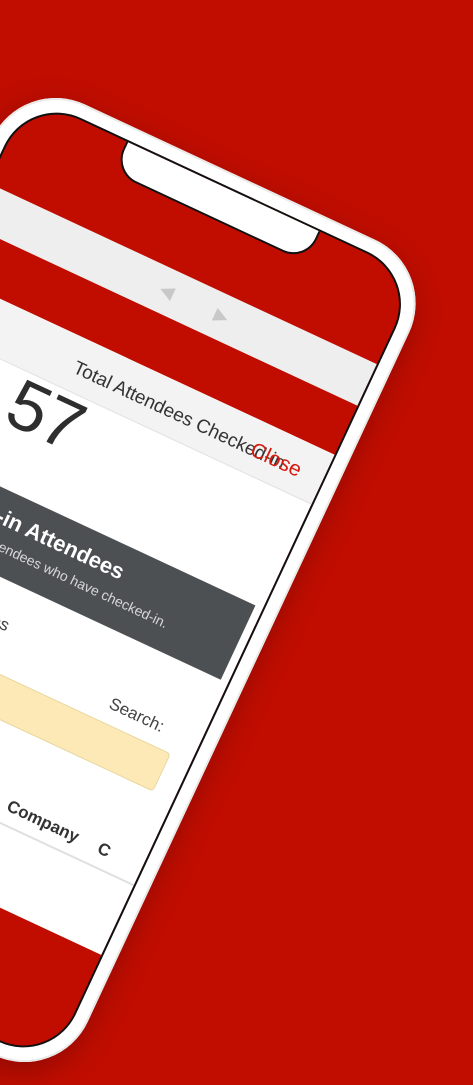 The height and width of the screenshot is (1085, 473). Describe the element at coordinates (275, 460) in the screenshot. I see `close-button: Close` at that location.